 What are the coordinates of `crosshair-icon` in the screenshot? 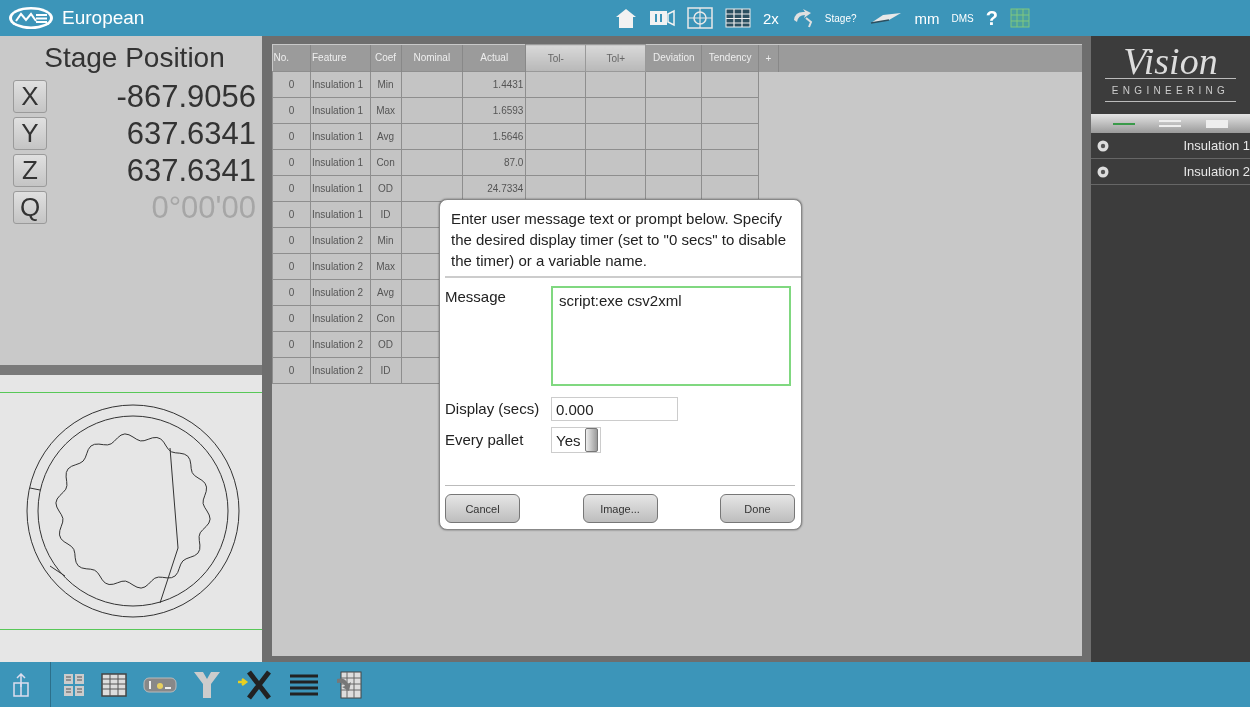 It's located at (700, 18).